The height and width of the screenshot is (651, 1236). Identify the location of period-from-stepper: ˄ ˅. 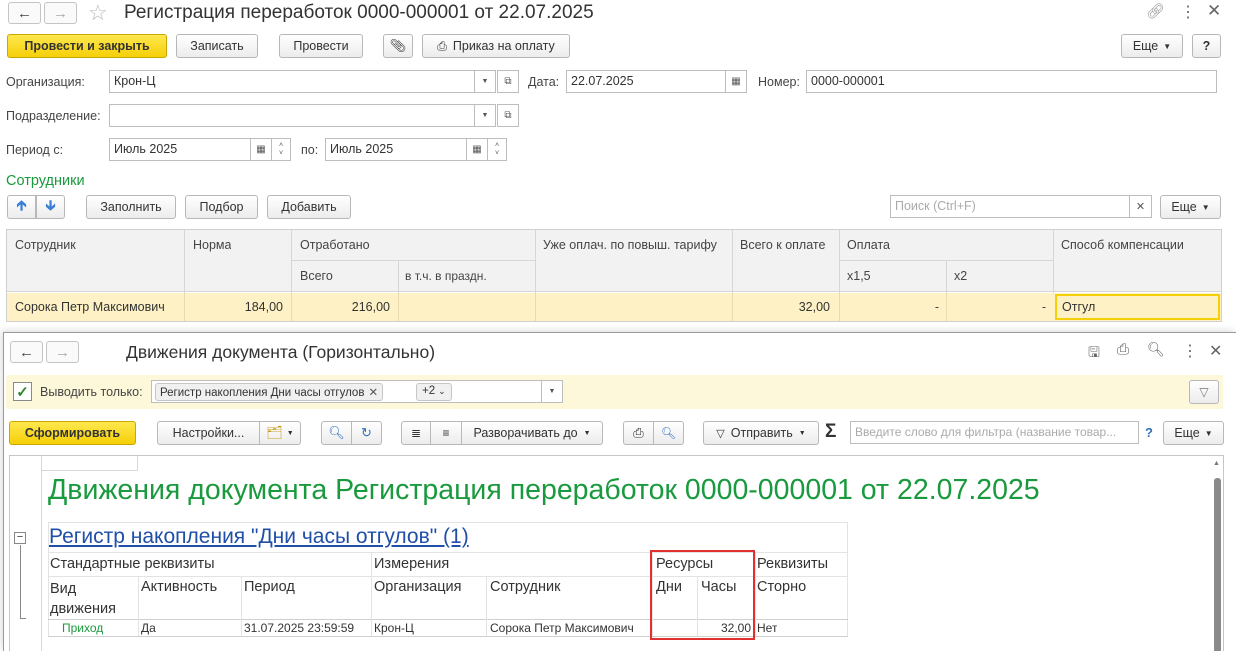
(281, 149).